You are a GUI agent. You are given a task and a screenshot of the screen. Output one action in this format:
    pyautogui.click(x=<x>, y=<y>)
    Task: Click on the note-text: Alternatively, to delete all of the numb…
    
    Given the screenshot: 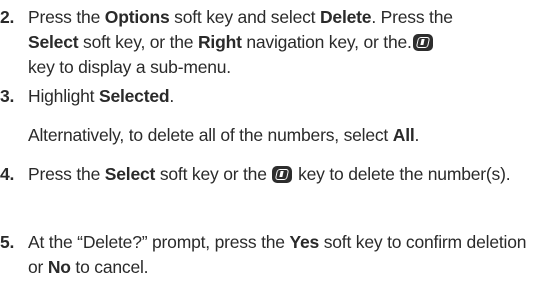 What is the action you would take?
    pyautogui.click(x=210, y=135)
    